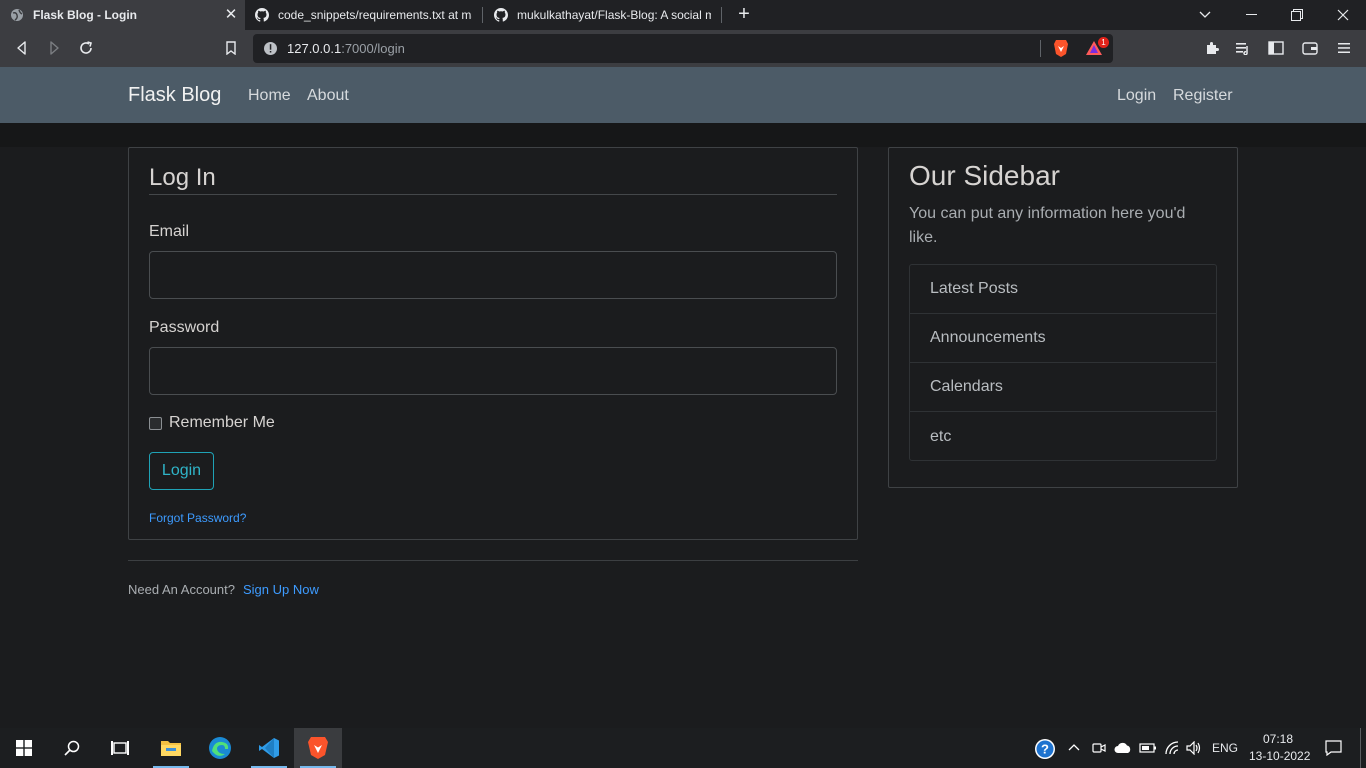 The width and height of the screenshot is (1366, 768). Describe the element at coordinates (155, 423) in the screenshot. I see `remember-me-checkbox` at that location.